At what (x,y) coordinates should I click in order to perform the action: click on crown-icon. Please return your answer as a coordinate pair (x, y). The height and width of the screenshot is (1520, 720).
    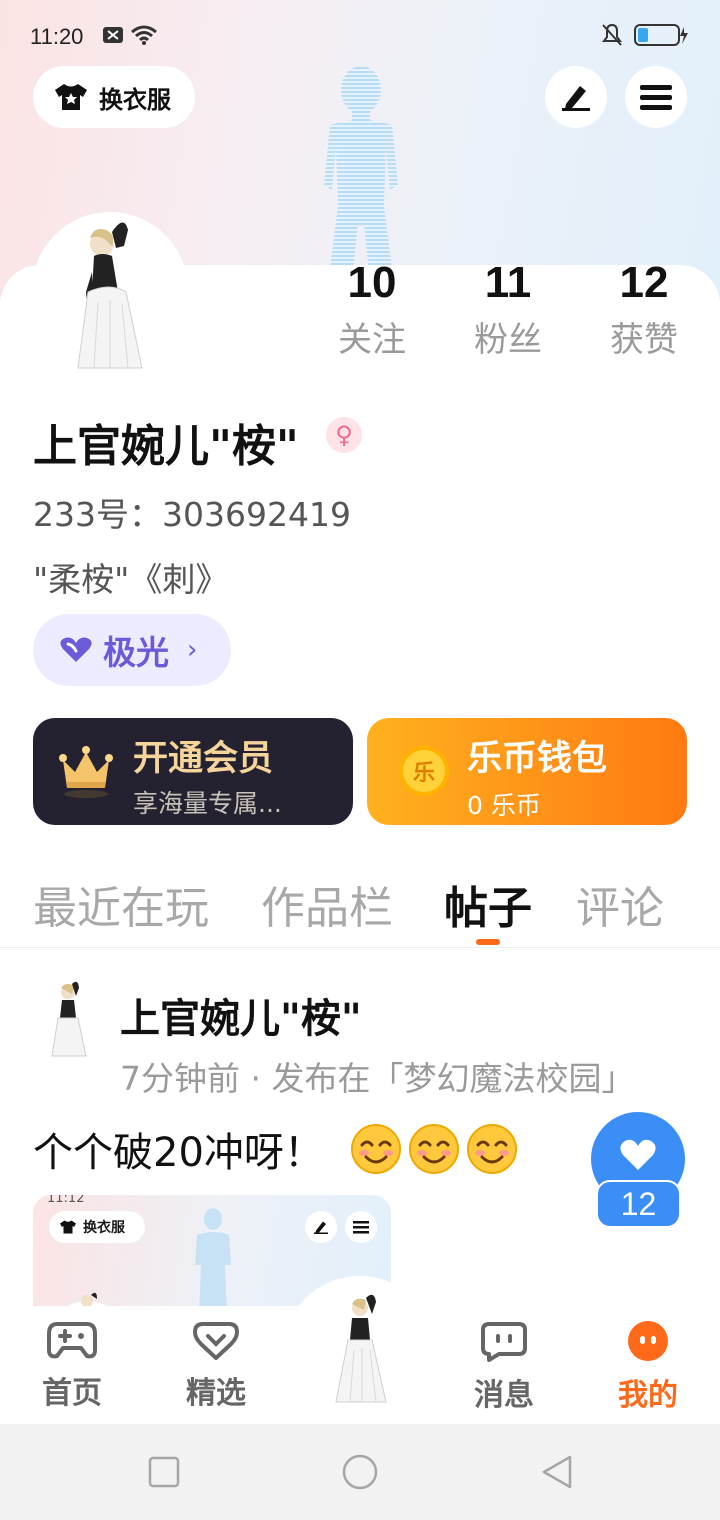
    Looking at the image, I should click on (86, 772).